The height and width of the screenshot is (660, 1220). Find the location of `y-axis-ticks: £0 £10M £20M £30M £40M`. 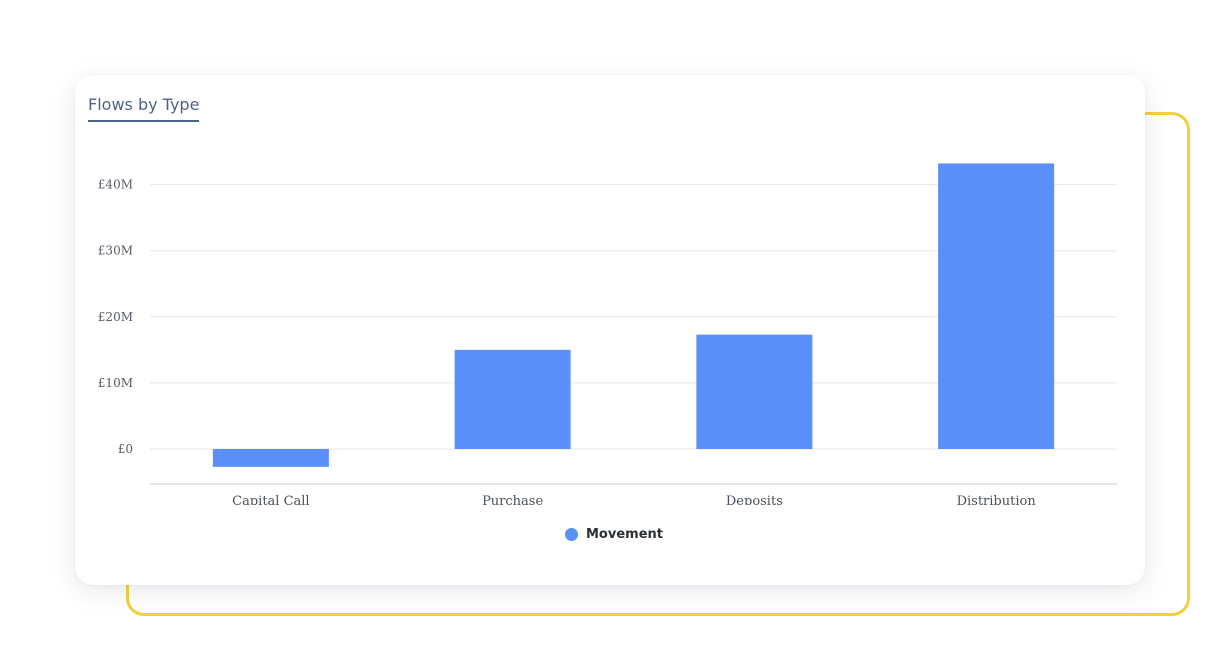

y-axis-ticks: £0 £10M £20M £30M £40M is located at coordinates (115, 317).